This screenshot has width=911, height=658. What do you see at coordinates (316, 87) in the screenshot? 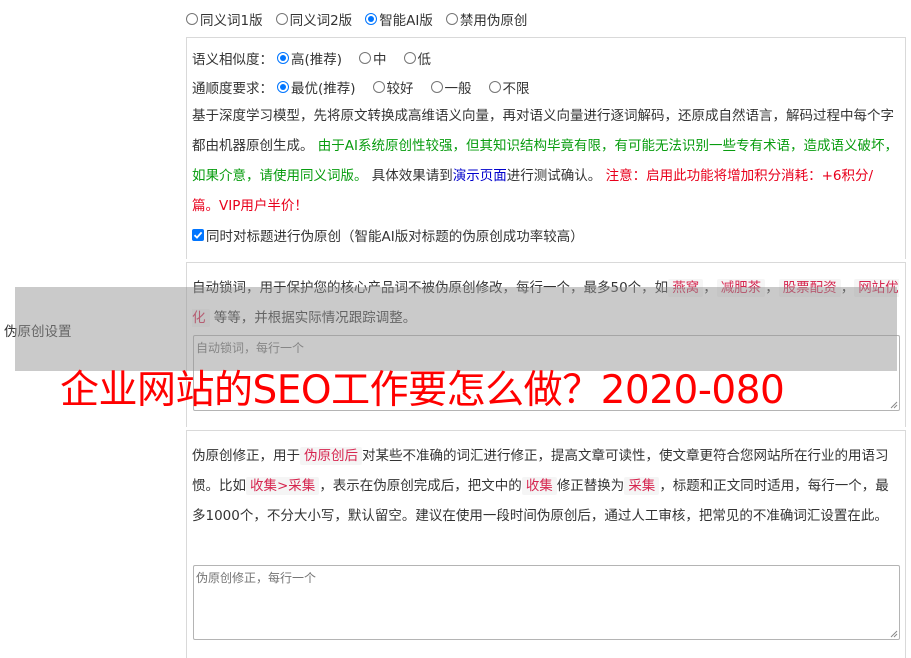
I see `fluency-best: 最优(推荐)` at bounding box center [316, 87].